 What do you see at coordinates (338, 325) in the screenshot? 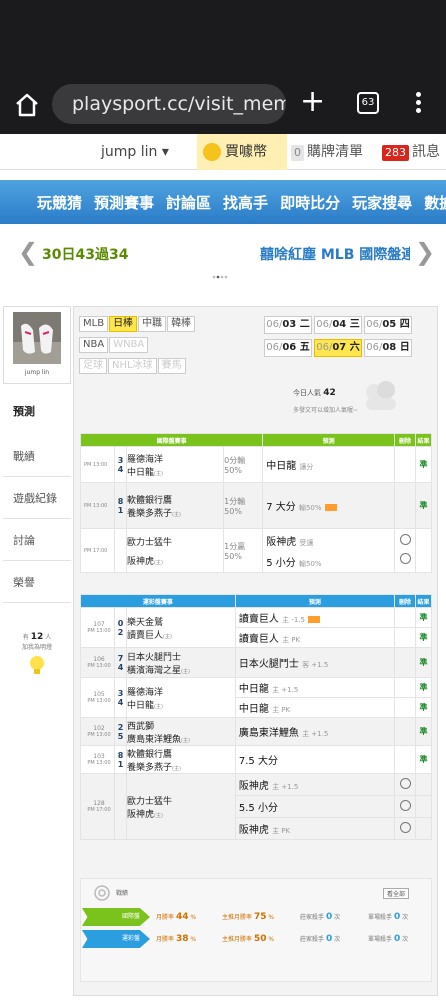
I see `date-tab: 06/04 三` at bounding box center [338, 325].